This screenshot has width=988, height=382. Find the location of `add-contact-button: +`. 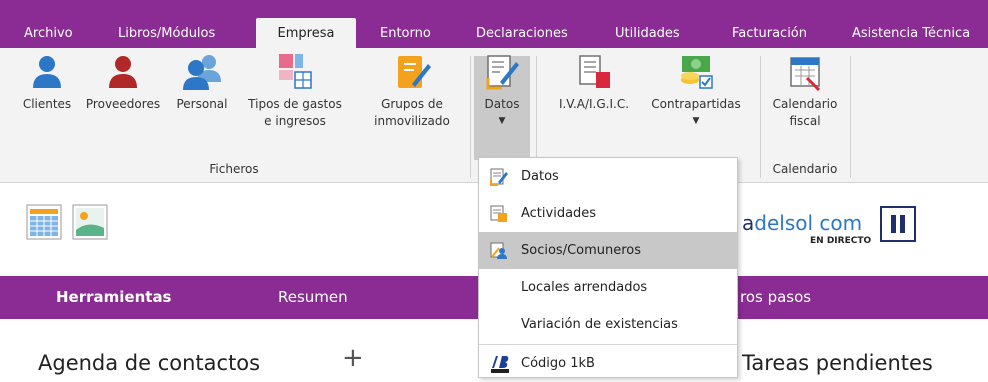

add-contact-button: + is located at coordinates (353, 358).